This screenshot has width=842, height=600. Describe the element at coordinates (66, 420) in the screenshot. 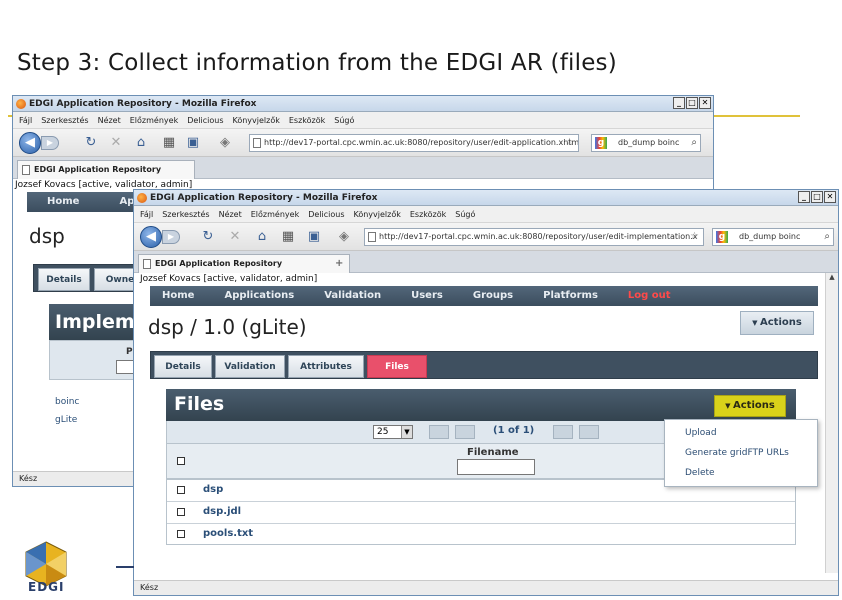

I see `impl-list-item: gLite` at that location.